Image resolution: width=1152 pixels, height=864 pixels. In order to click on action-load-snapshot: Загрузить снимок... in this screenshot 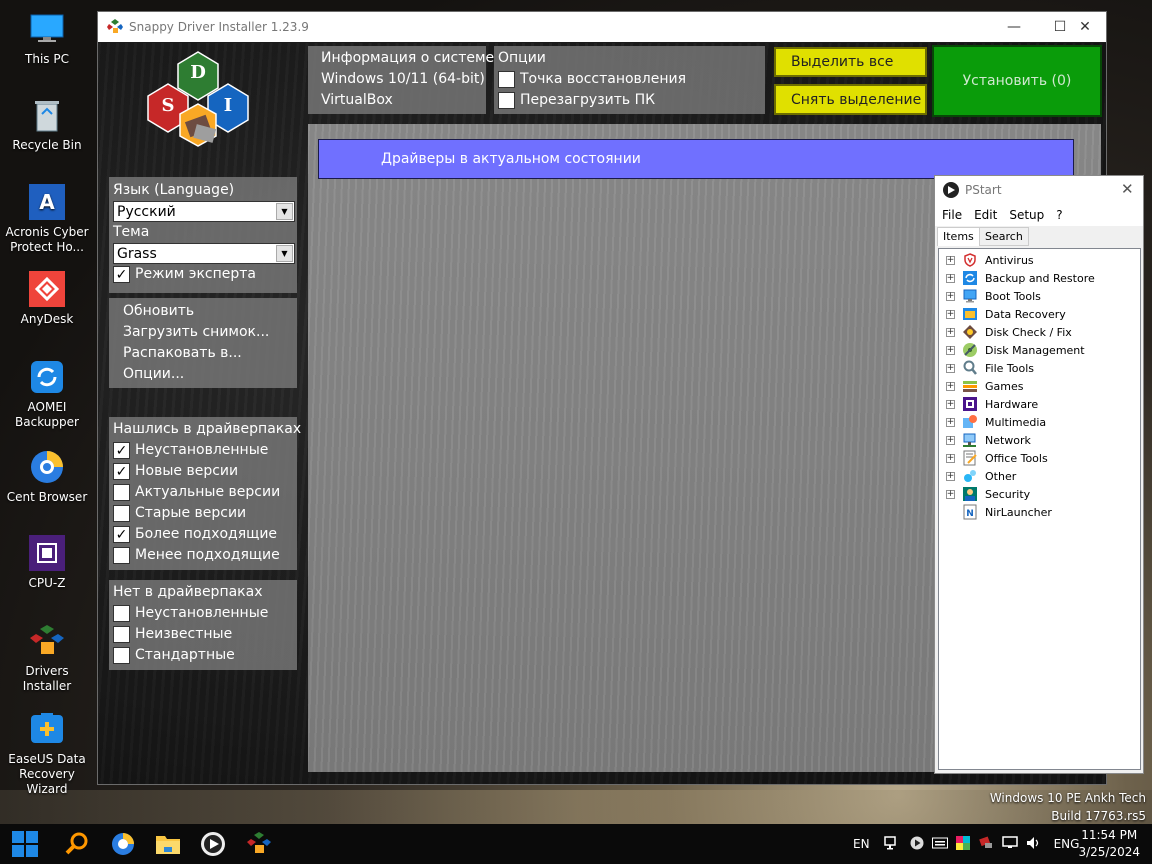, I will do `click(203, 332)`.